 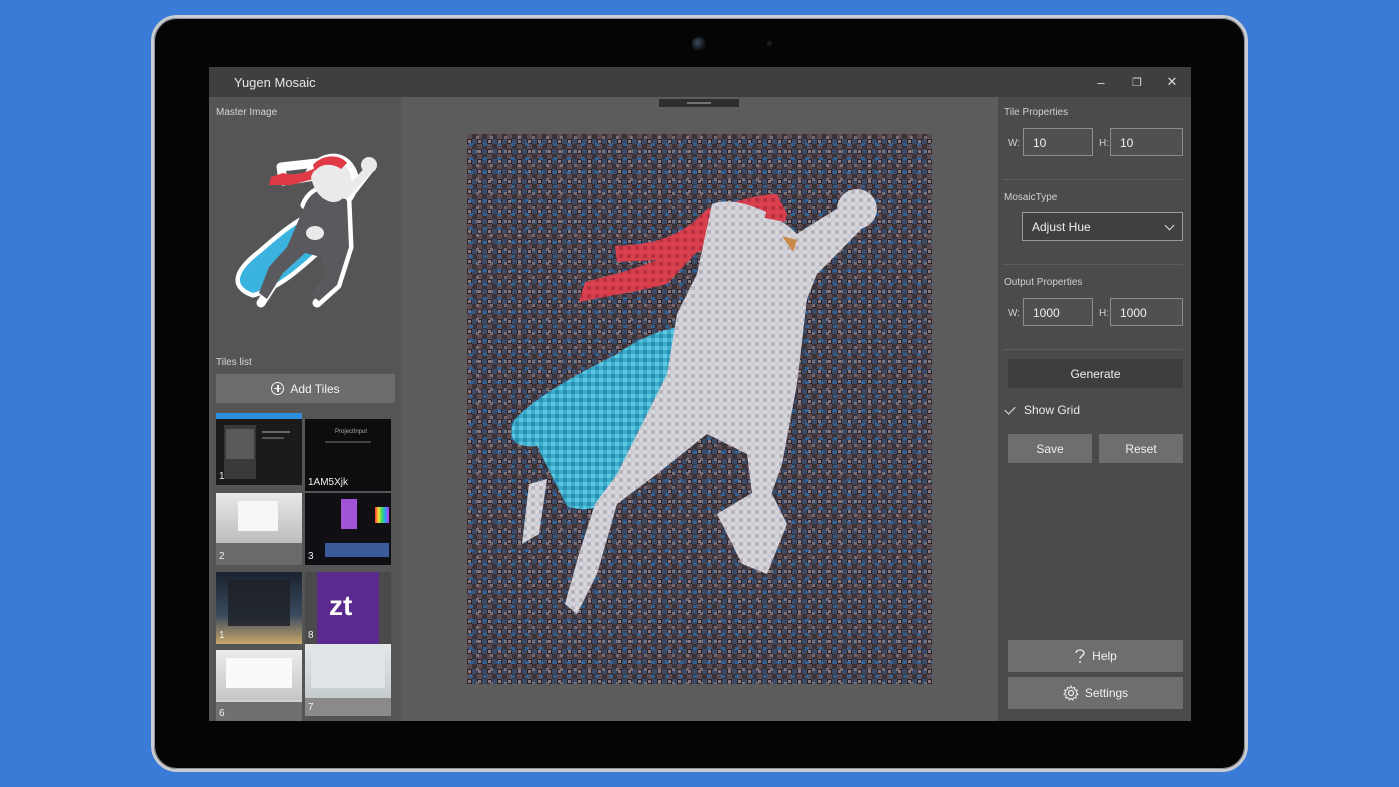 What do you see at coordinates (1104, 313) in the screenshot?
I see `output-h-label: H:` at bounding box center [1104, 313].